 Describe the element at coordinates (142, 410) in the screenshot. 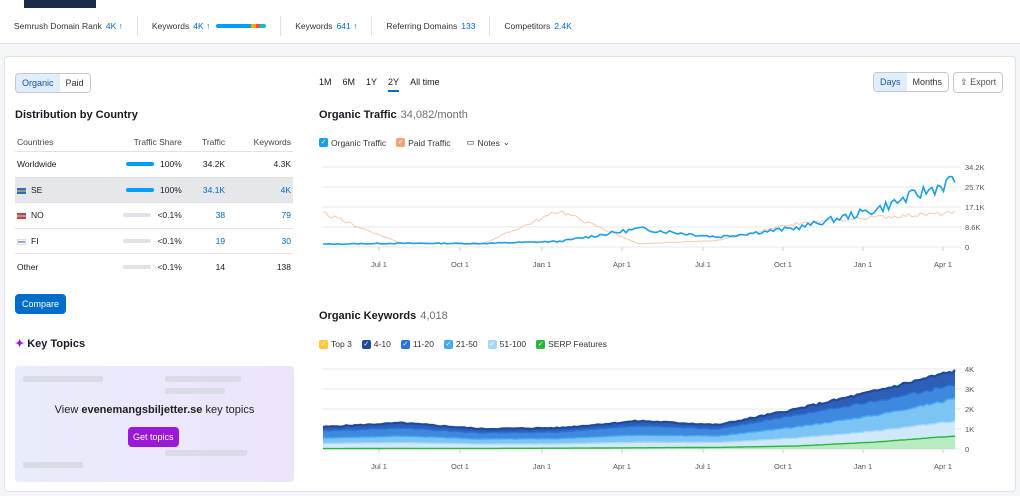

I see `topics-domain: evenemangsbiljetter.se` at that location.